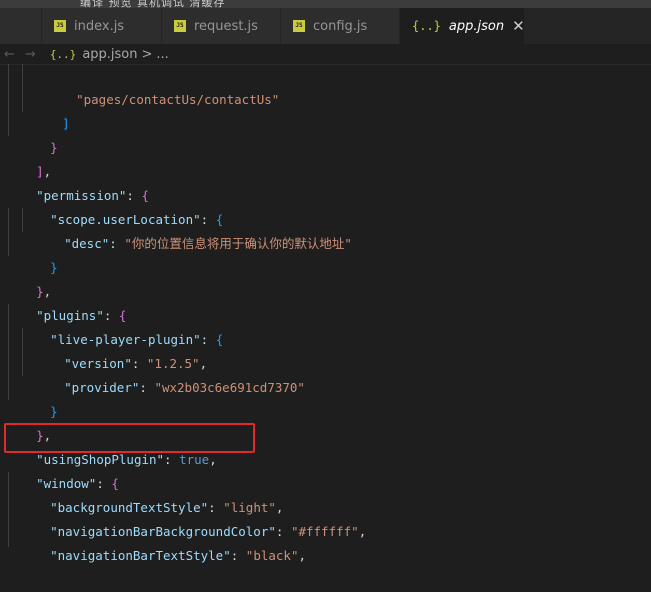  What do you see at coordinates (147, 54) in the screenshot?
I see `chevron-right-icon: >` at bounding box center [147, 54].